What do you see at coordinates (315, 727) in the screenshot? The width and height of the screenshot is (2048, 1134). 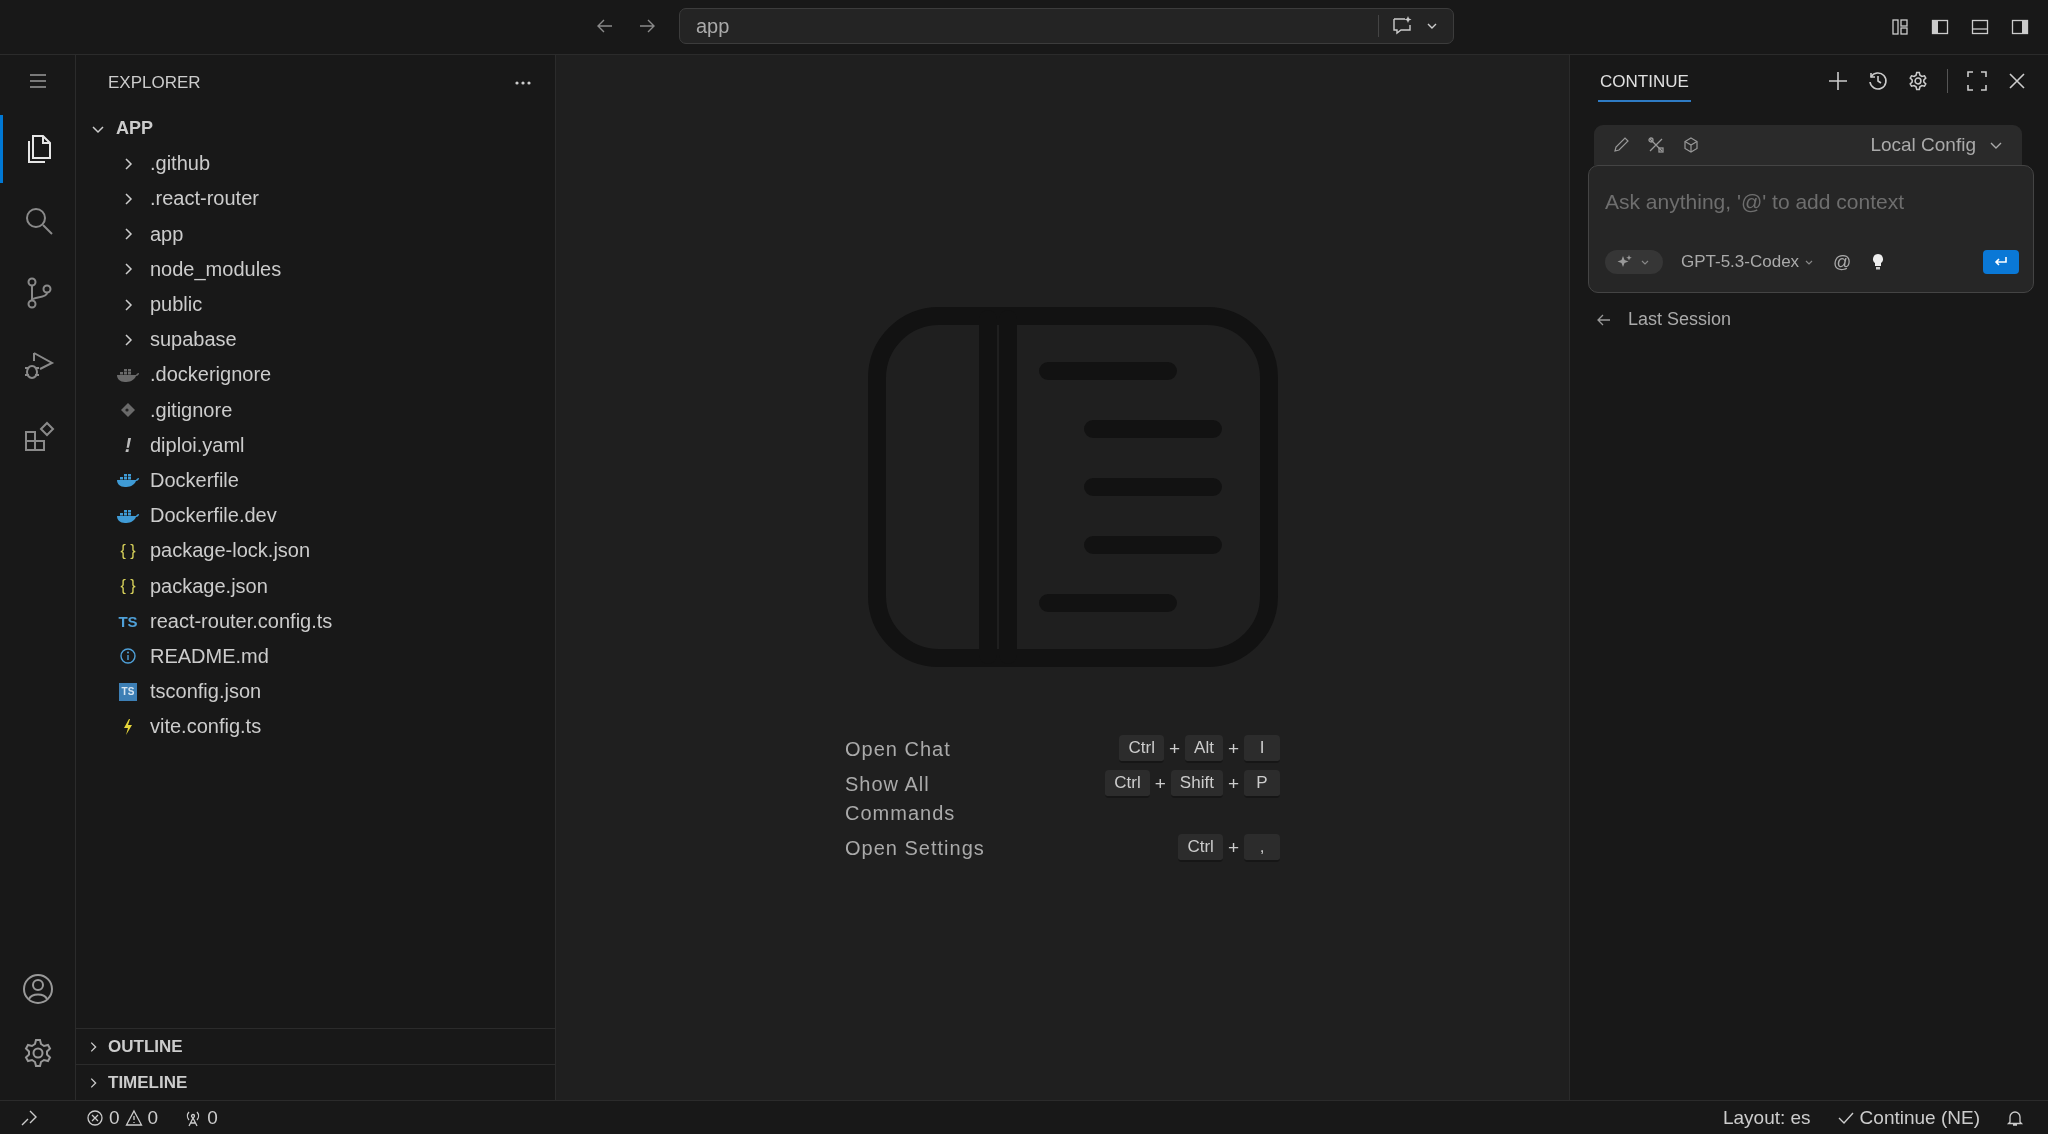 I see `file-item: vite.config.ts` at bounding box center [315, 727].